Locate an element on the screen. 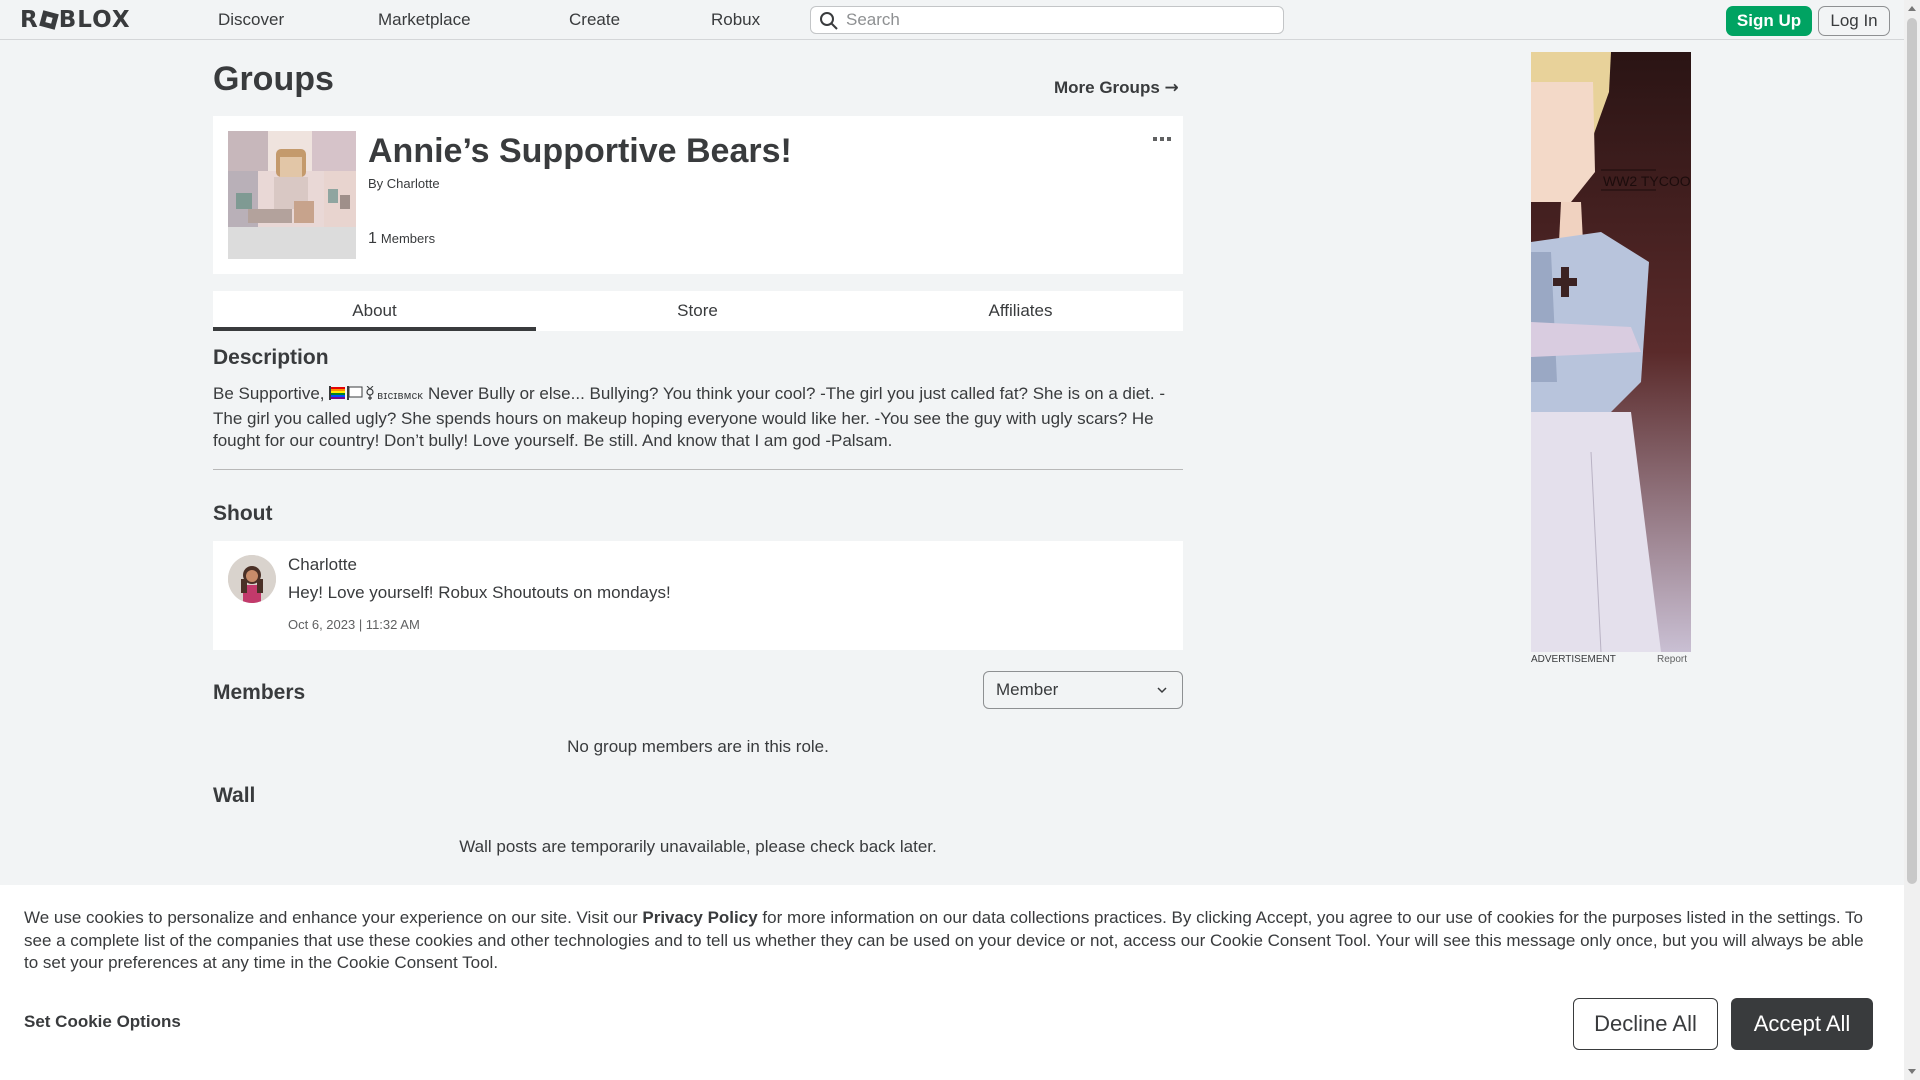 The image size is (1920, 1080). advertisement-label: ADVERTISEMENT is located at coordinates (1573, 659).